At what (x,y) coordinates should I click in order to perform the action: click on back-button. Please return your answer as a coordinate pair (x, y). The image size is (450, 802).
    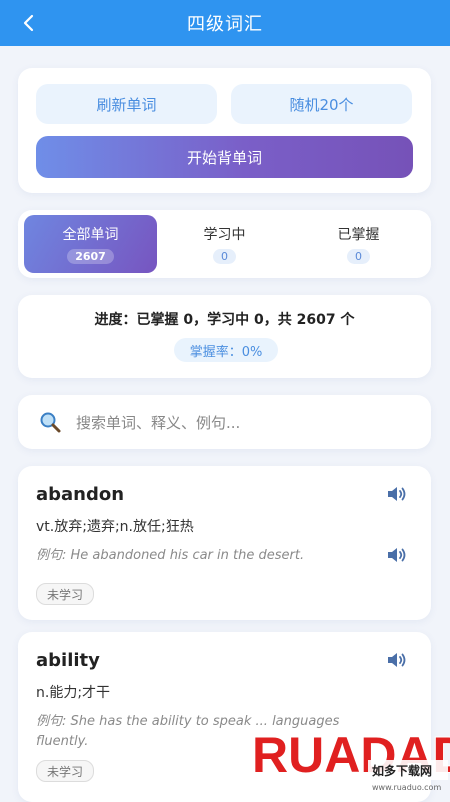
    Looking at the image, I should click on (29, 23).